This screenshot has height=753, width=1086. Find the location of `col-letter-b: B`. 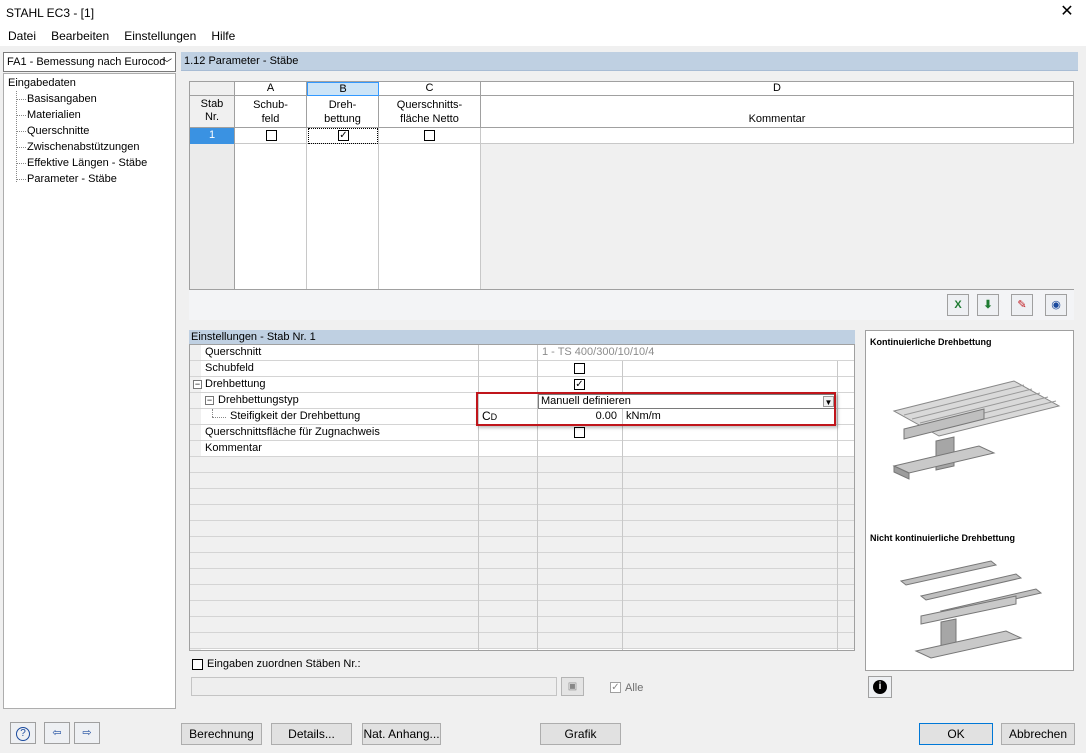

col-letter-b: B is located at coordinates (343, 89).